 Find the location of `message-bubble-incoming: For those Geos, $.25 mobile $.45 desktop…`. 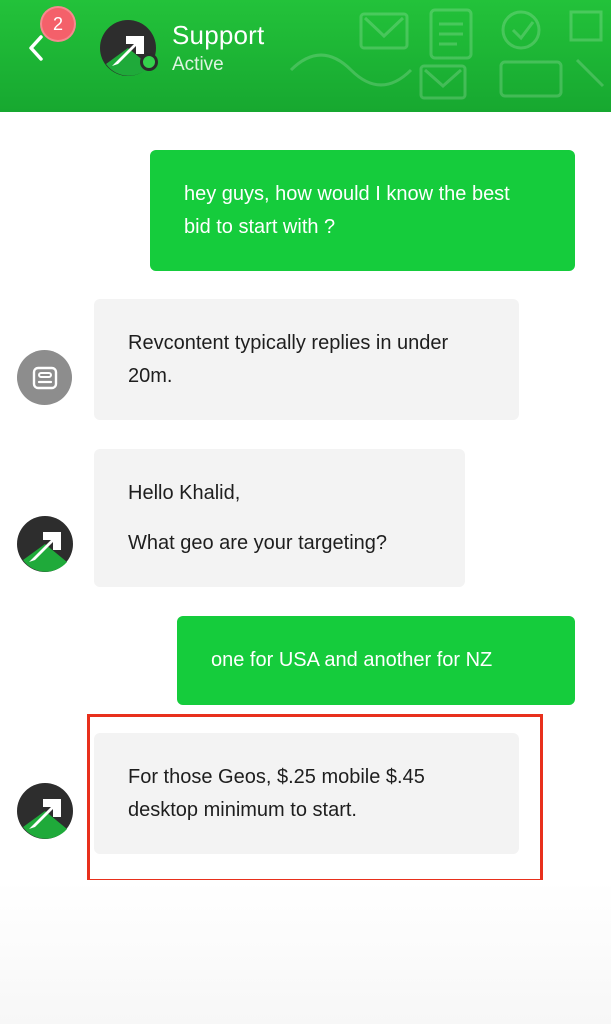

message-bubble-incoming: For those Geos, $.25 mobile $.45 desktop… is located at coordinates (306, 793).